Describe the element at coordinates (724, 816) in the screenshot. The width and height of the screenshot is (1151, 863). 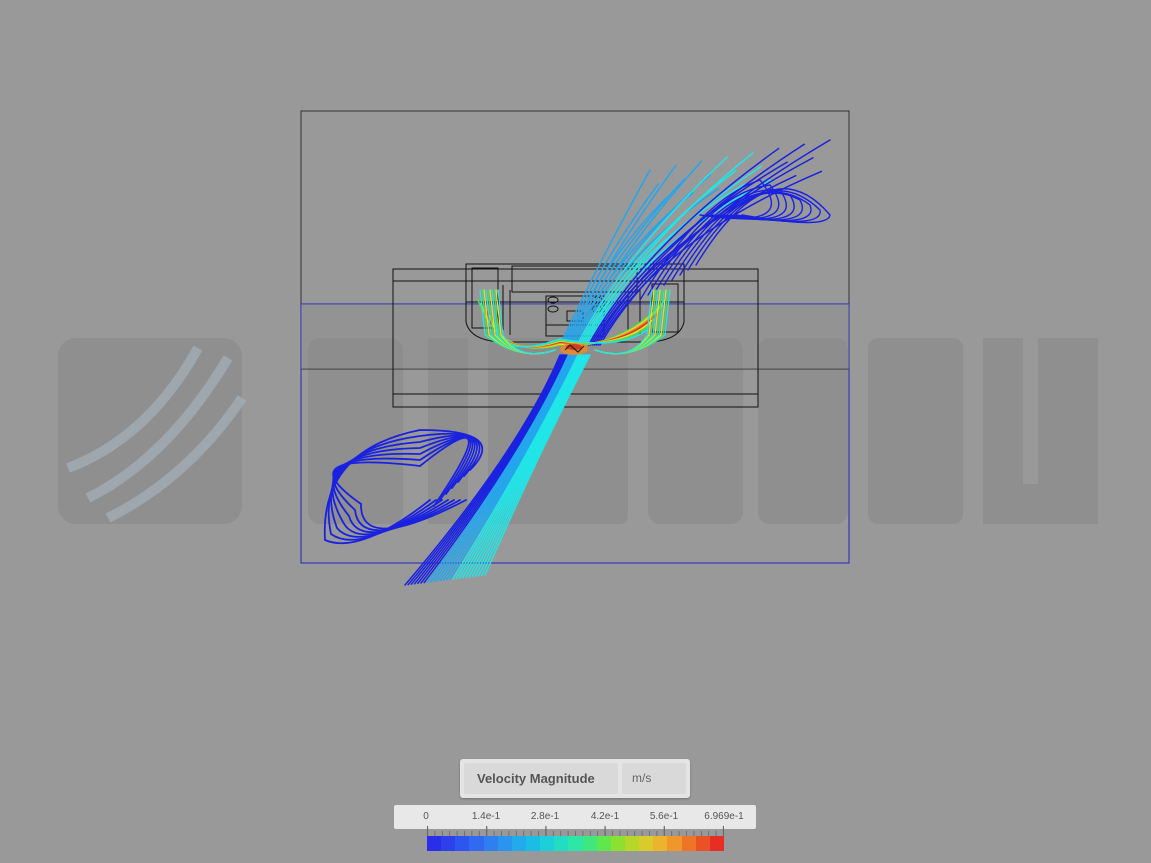
I see `colorbar-tick-label: 6.969e-1` at that location.